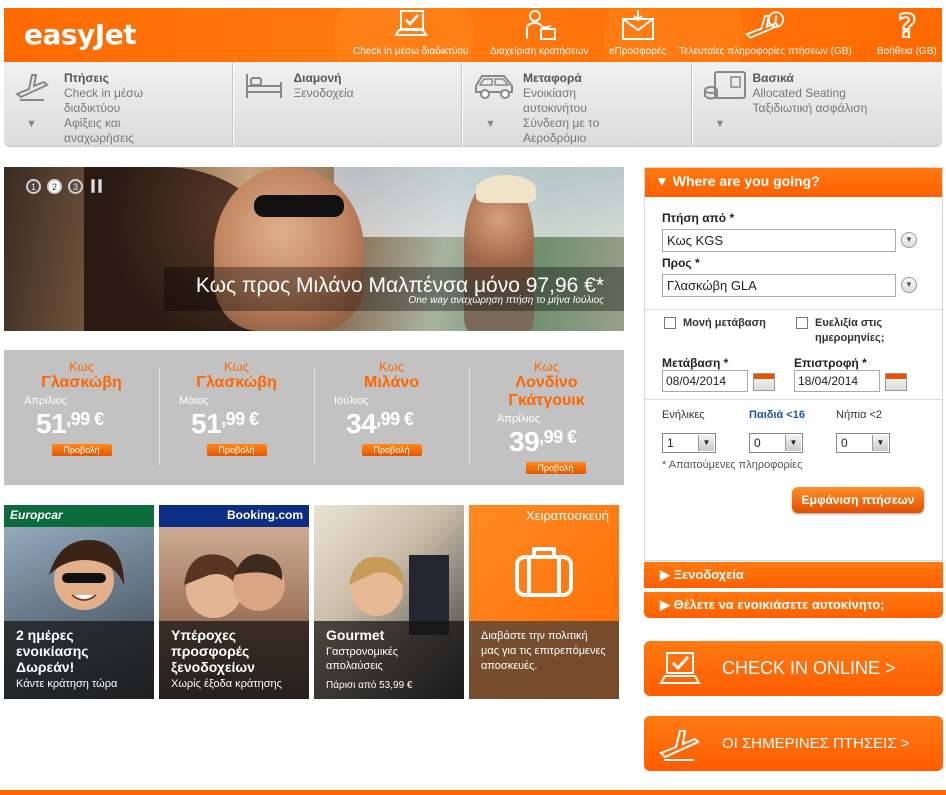 The height and width of the screenshot is (795, 946). Describe the element at coordinates (793, 182) in the screenshot. I see `search-header: ▼ Where are you going?` at that location.